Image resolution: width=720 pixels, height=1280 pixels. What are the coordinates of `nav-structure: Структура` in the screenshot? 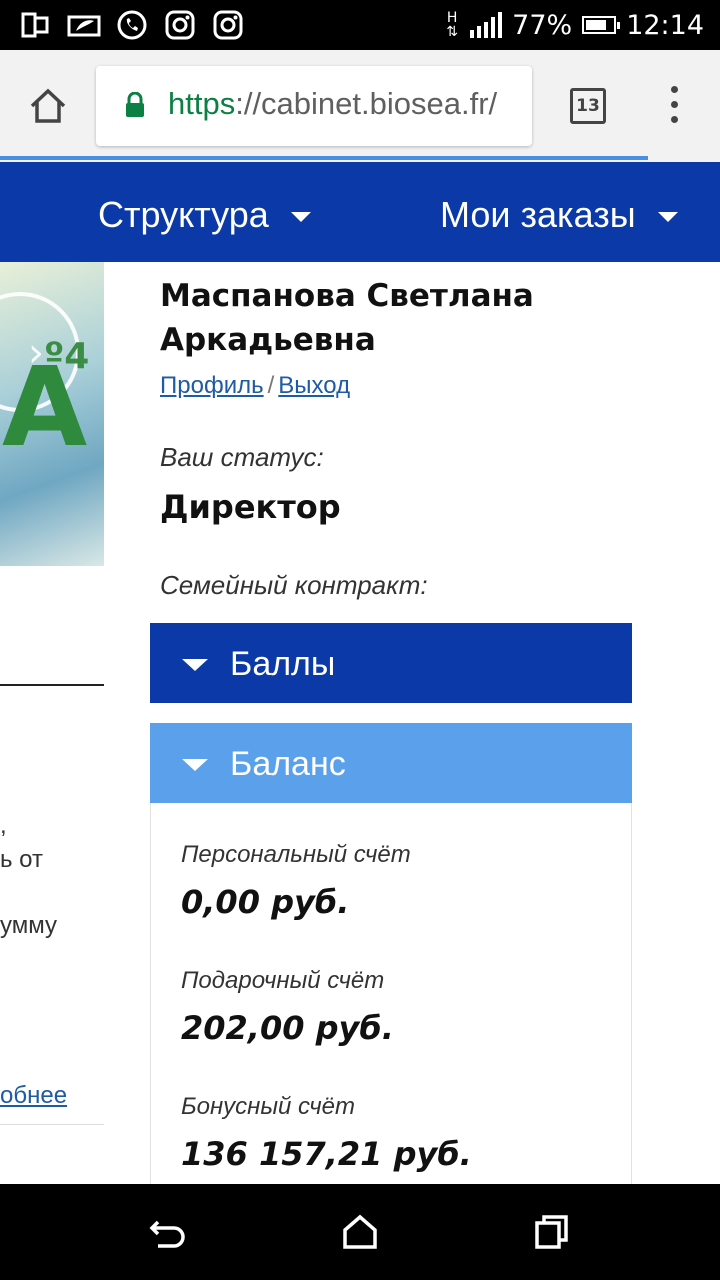 It's located at (204, 215).